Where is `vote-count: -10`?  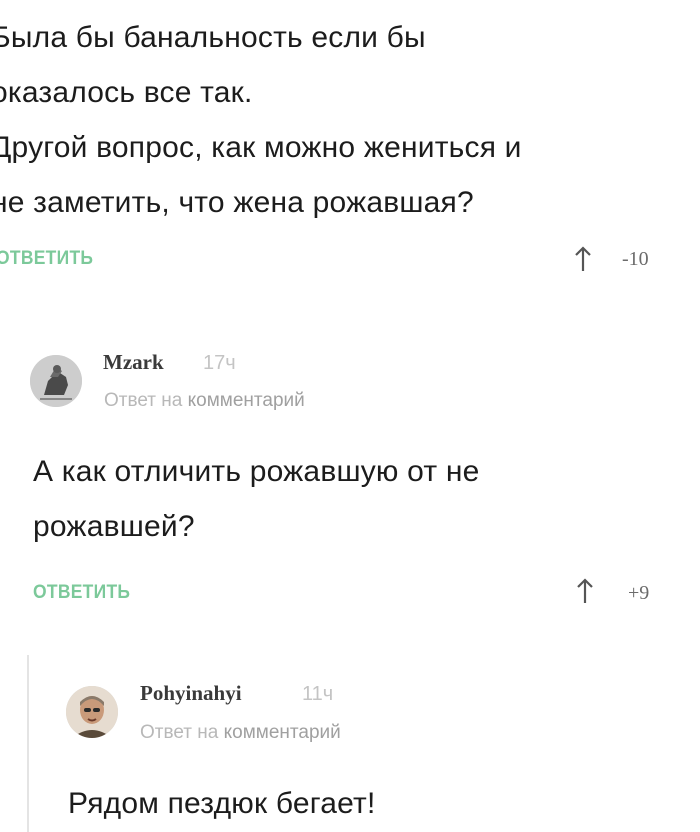
vote-count: -10 is located at coordinates (635, 259).